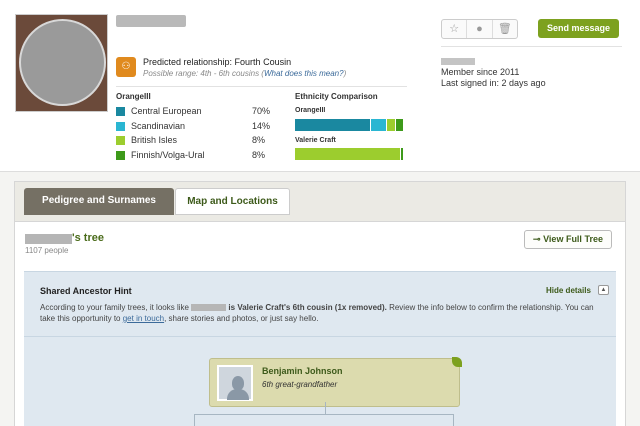 This screenshot has width=640, height=426. What do you see at coordinates (88, 238) in the screenshot?
I see `tree-title: 's tree` at bounding box center [88, 238].